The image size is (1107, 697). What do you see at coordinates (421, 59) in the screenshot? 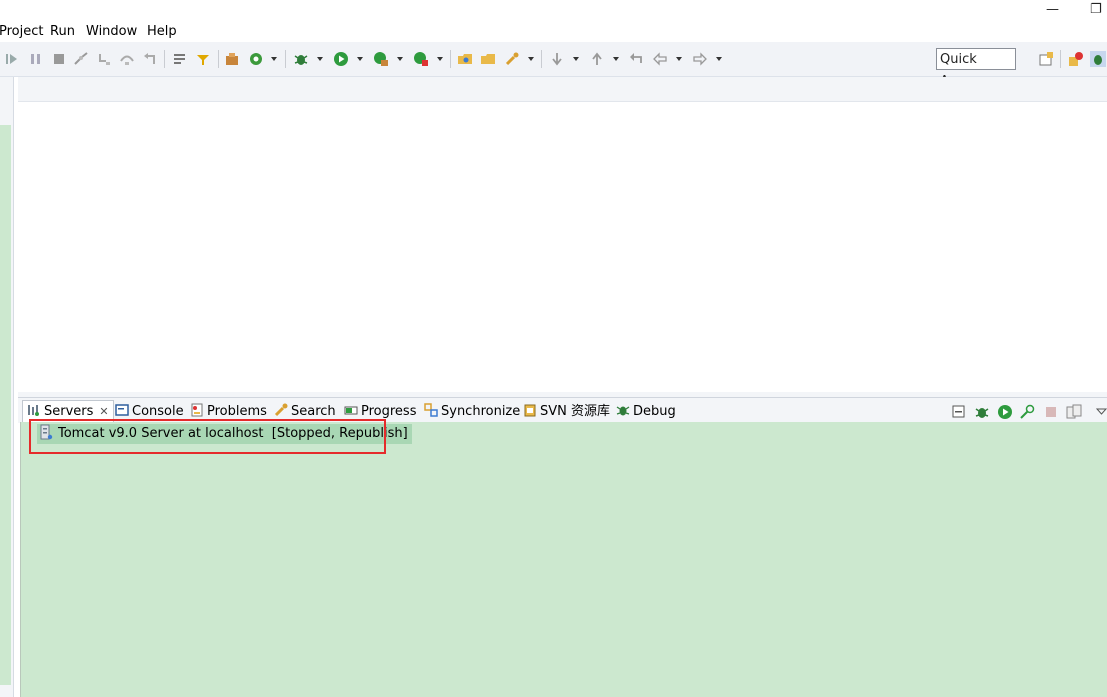
I see `run-last-tool-icon` at bounding box center [421, 59].